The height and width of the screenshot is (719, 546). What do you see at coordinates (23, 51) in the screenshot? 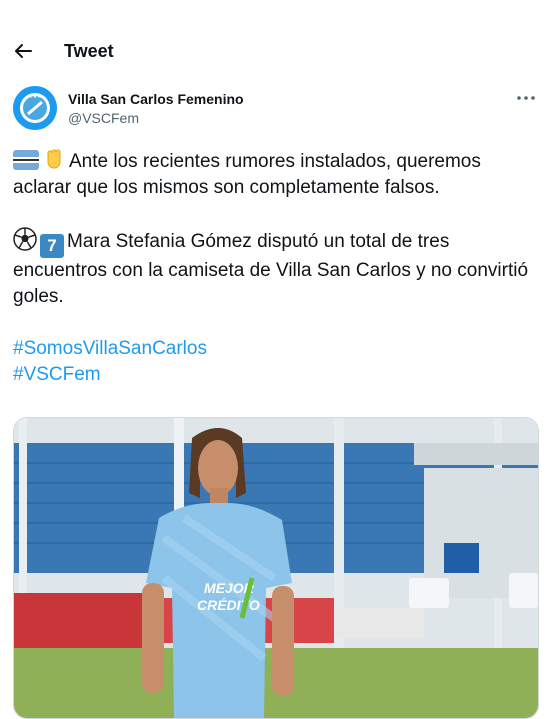
I see `back-arrow-icon` at bounding box center [23, 51].